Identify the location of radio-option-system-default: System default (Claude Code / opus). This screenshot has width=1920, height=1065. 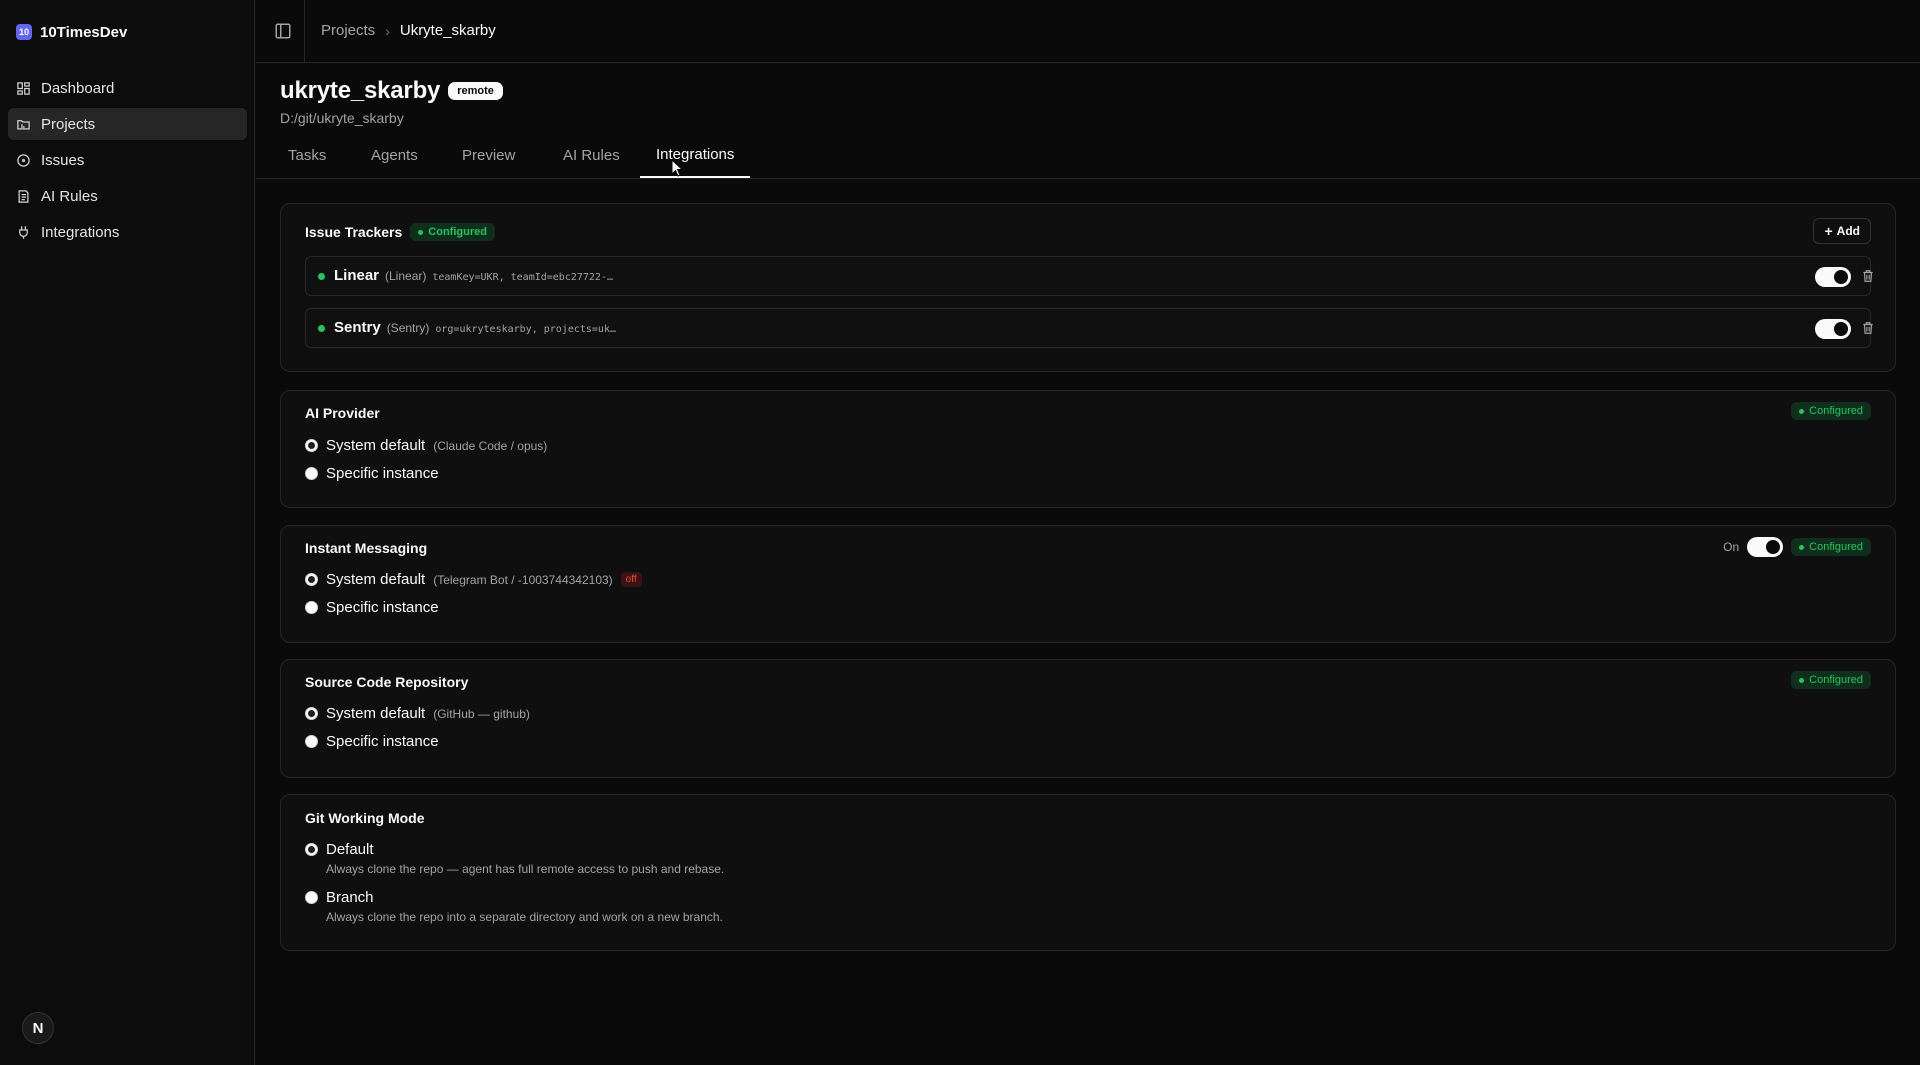
(426, 445).